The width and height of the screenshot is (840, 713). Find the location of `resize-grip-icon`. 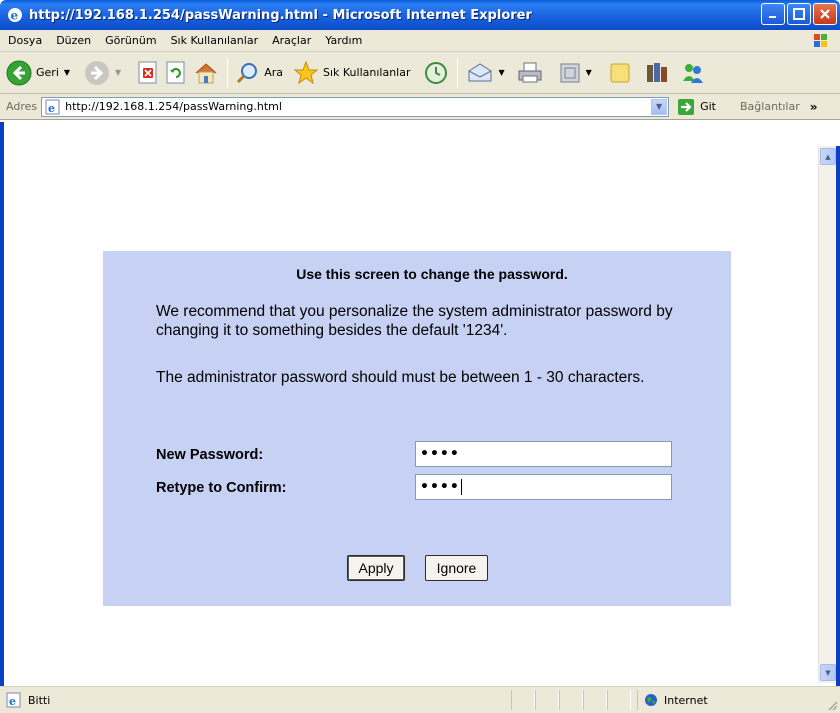

resize-grip-icon is located at coordinates (832, 705).